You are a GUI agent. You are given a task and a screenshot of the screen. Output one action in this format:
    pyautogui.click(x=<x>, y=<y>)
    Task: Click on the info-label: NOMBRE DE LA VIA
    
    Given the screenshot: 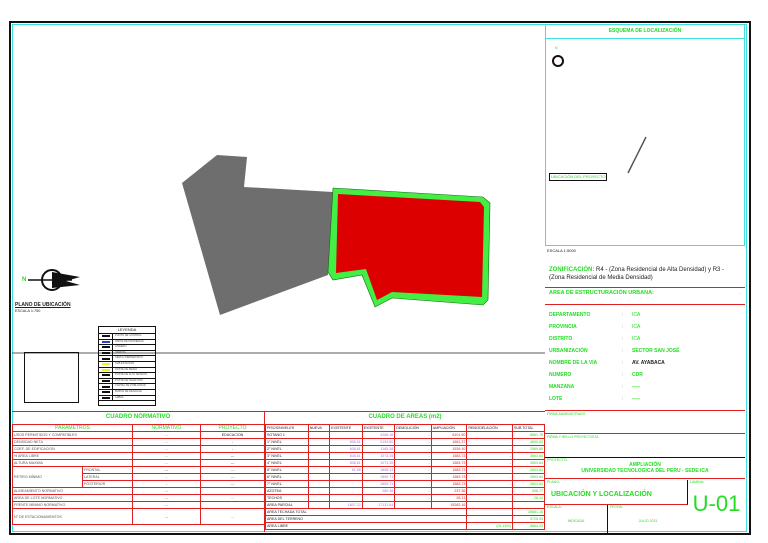 What is the action you would take?
    pyautogui.click(x=573, y=362)
    